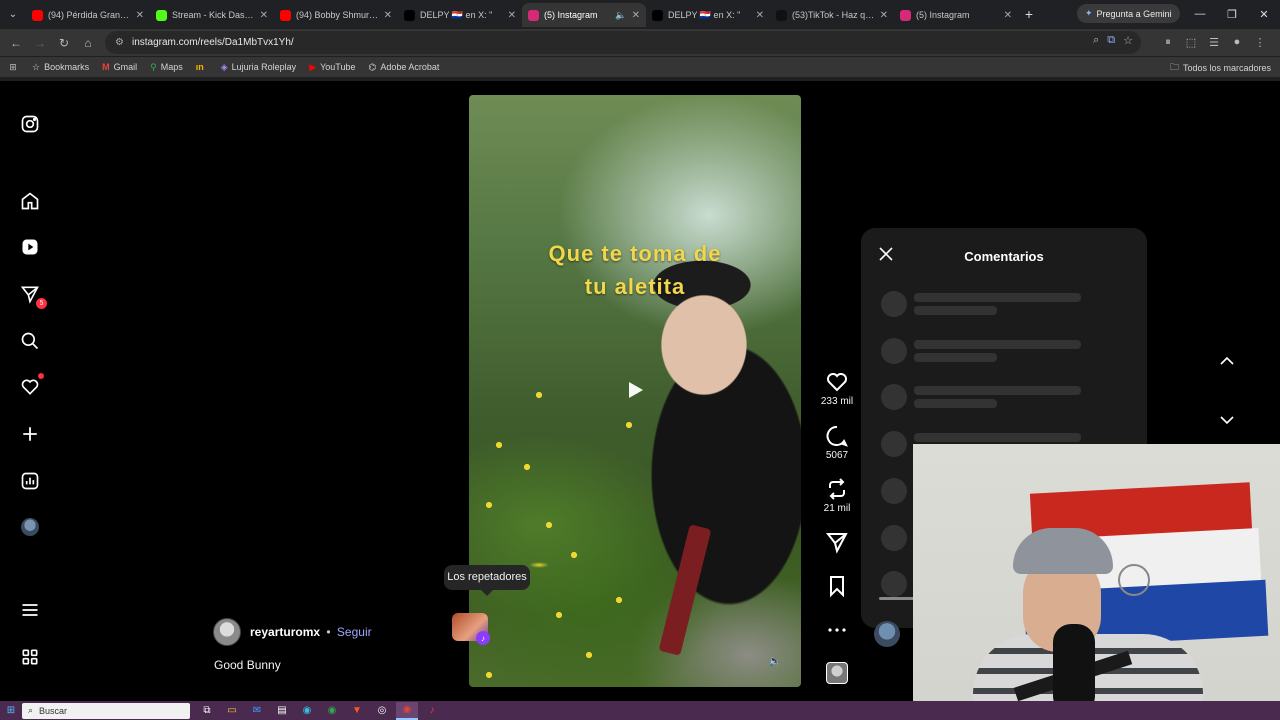 The image size is (1280, 720). What do you see at coordinates (30, 247) in the screenshot?
I see `reels-icon` at bounding box center [30, 247].